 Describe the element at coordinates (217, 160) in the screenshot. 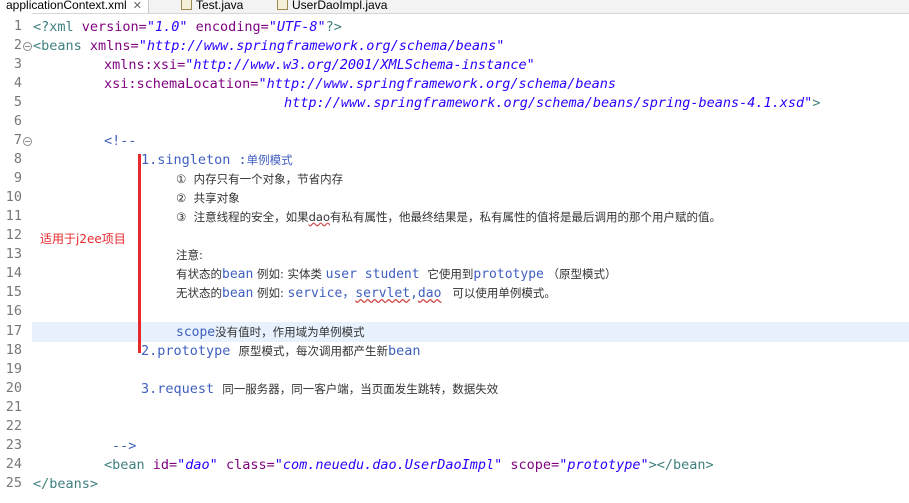

I see `code-line-8: 1.singleton :单例模式` at that location.